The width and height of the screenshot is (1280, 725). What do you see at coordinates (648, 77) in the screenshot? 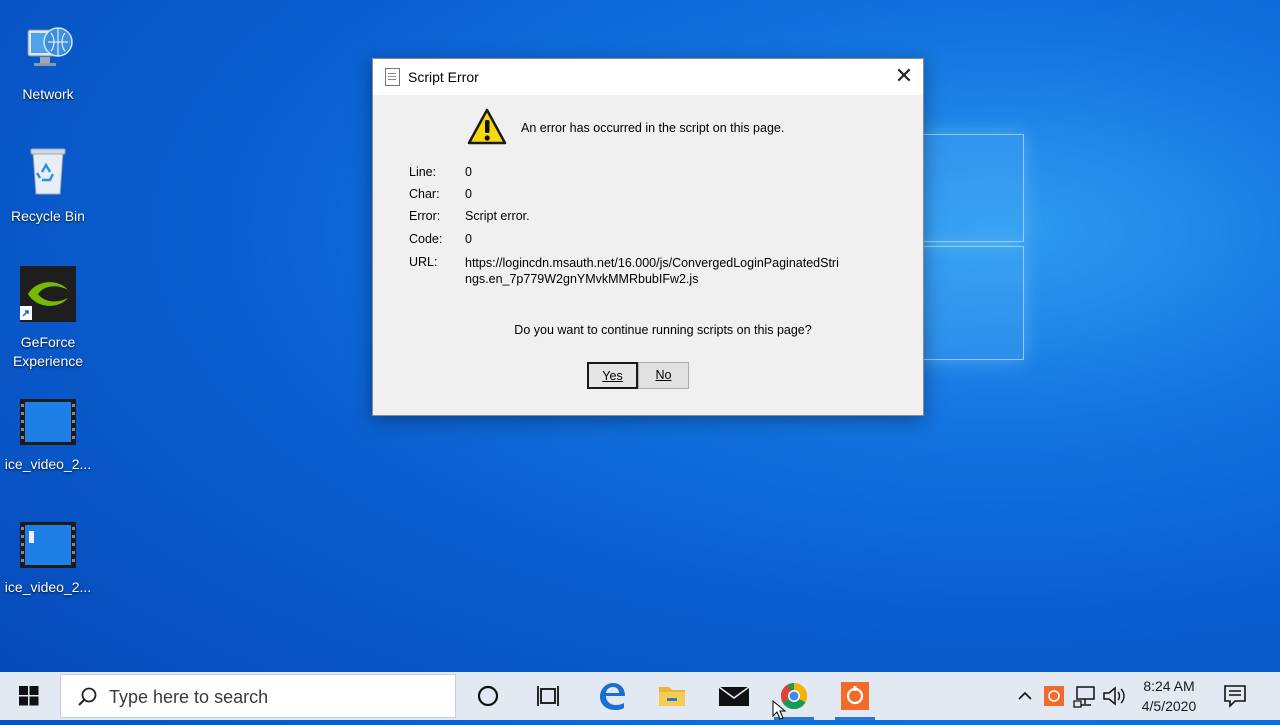
I see `dialog-titlebar: Script Error ✕` at bounding box center [648, 77].